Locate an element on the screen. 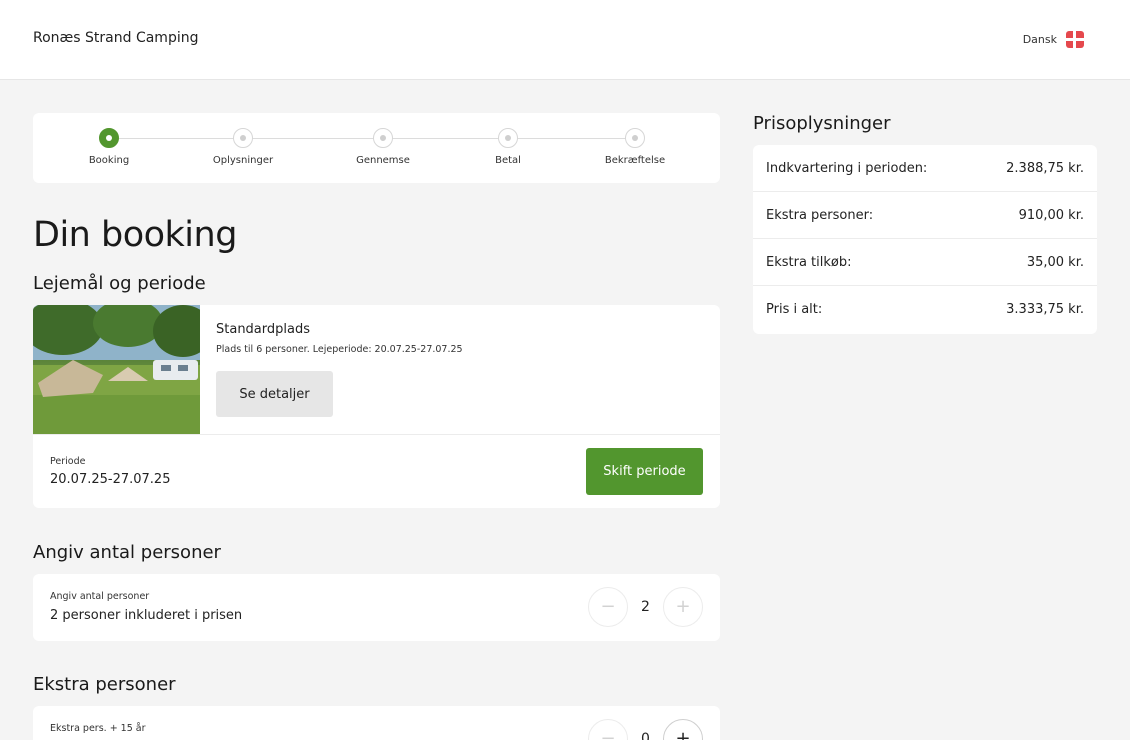 The height and width of the screenshot is (740, 1130). step-label: Booking is located at coordinates (109, 160).